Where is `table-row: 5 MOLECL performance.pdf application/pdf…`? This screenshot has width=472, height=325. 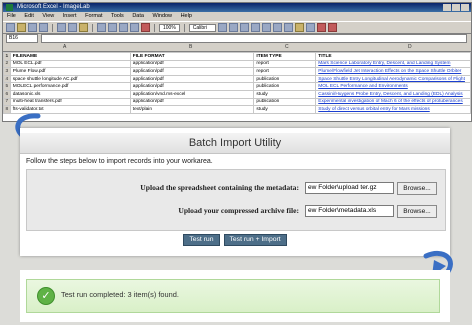
table-row: 5 MOLECL performance.pdf application/pdf… is located at coordinates (237, 86).